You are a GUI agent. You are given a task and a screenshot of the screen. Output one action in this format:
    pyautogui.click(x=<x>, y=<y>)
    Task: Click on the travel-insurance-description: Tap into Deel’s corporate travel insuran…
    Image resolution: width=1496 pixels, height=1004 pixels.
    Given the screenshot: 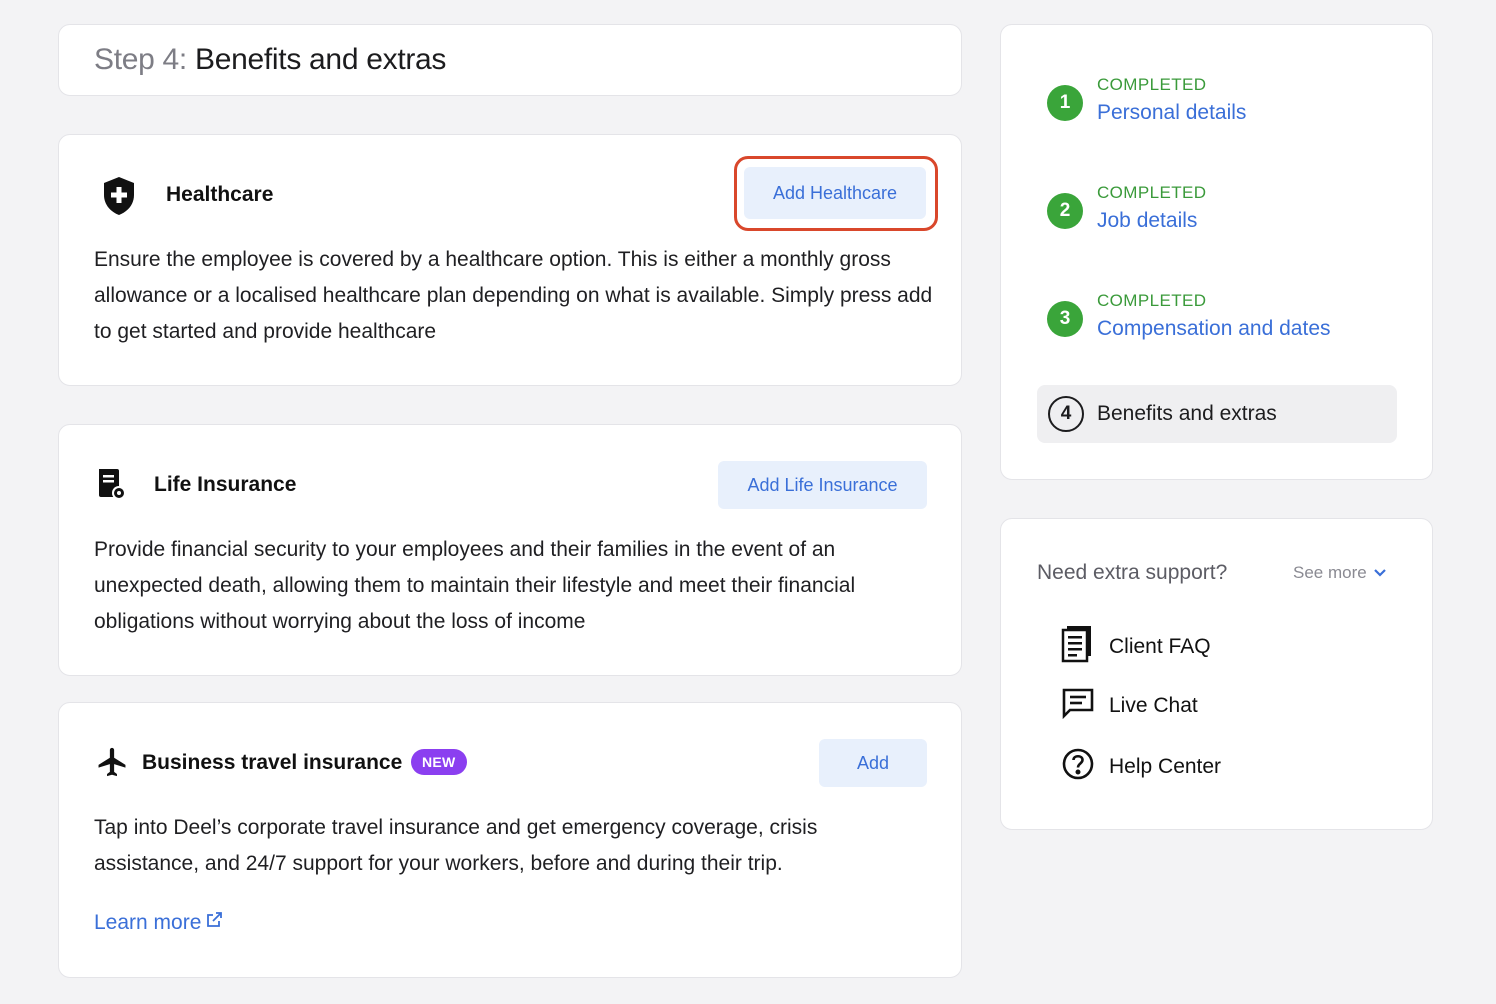 What is the action you would take?
    pyautogui.click(x=456, y=845)
    